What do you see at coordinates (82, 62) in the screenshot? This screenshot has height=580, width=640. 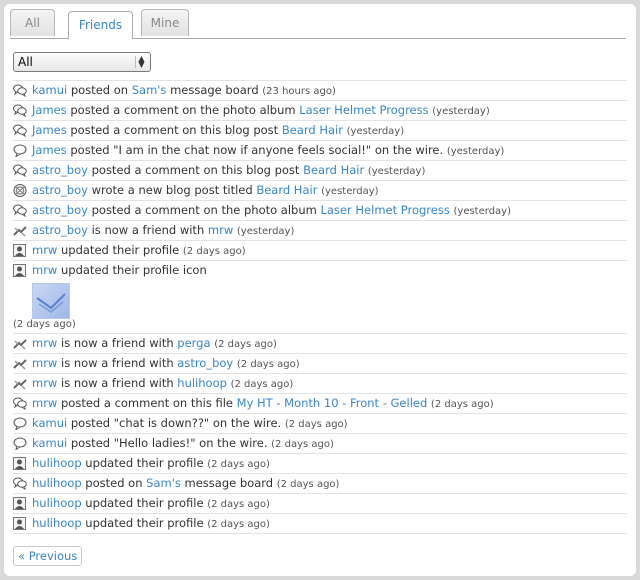 I see `filter-select: All ▲ ▼` at bounding box center [82, 62].